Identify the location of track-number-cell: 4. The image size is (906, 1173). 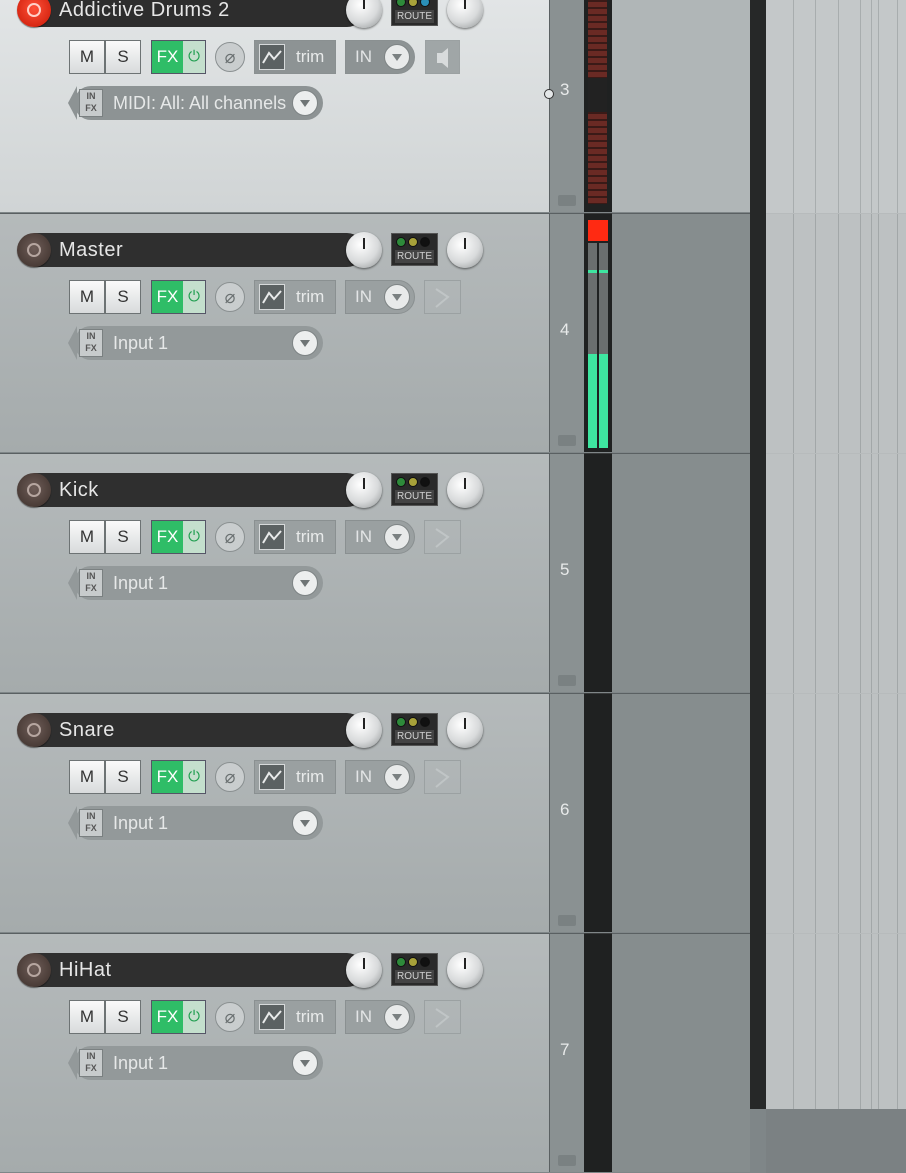
(567, 332).